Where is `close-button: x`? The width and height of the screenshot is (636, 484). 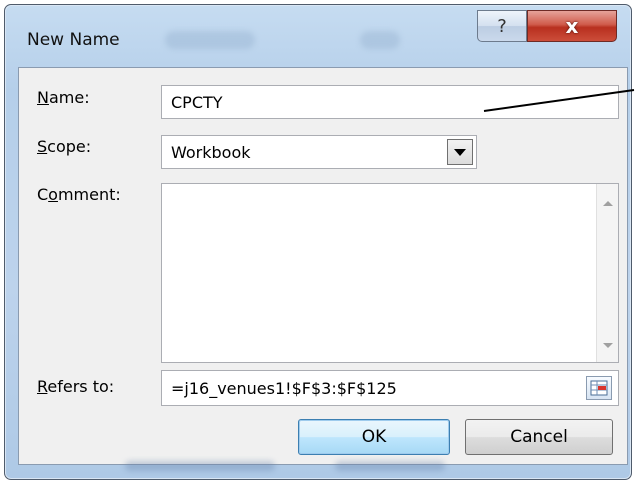 close-button: x is located at coordinates (572, 26).